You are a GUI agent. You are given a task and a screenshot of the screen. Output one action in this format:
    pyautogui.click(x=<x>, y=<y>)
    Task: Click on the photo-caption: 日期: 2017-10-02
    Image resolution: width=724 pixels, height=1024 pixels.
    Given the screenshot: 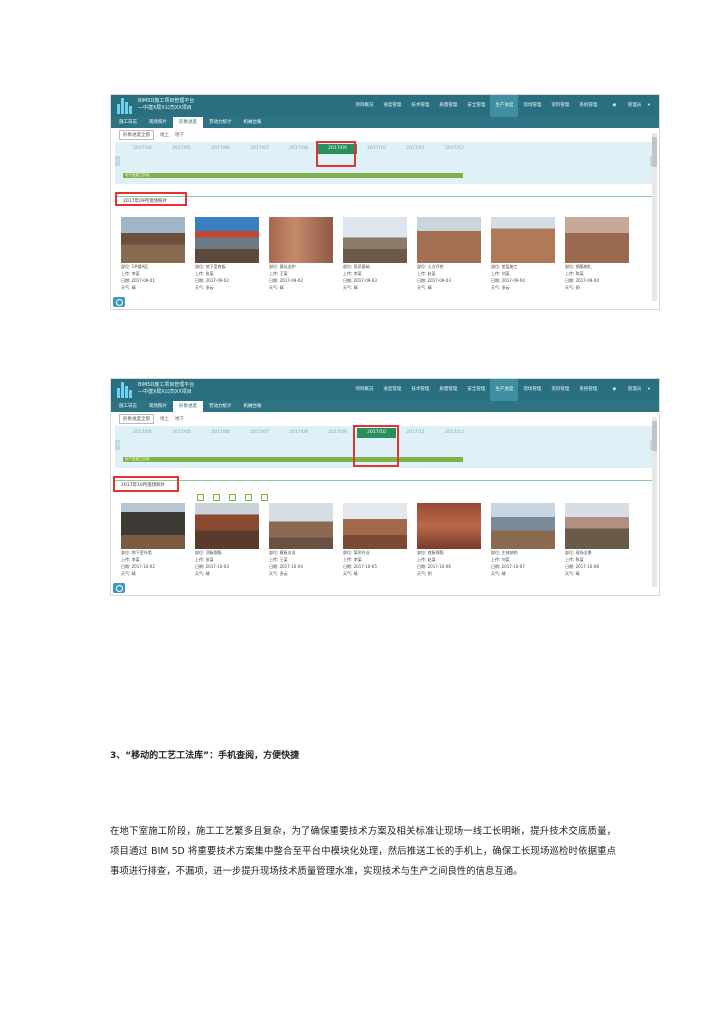 What is the action you would take?
    pyautogui.click(x=138, y=566)
    